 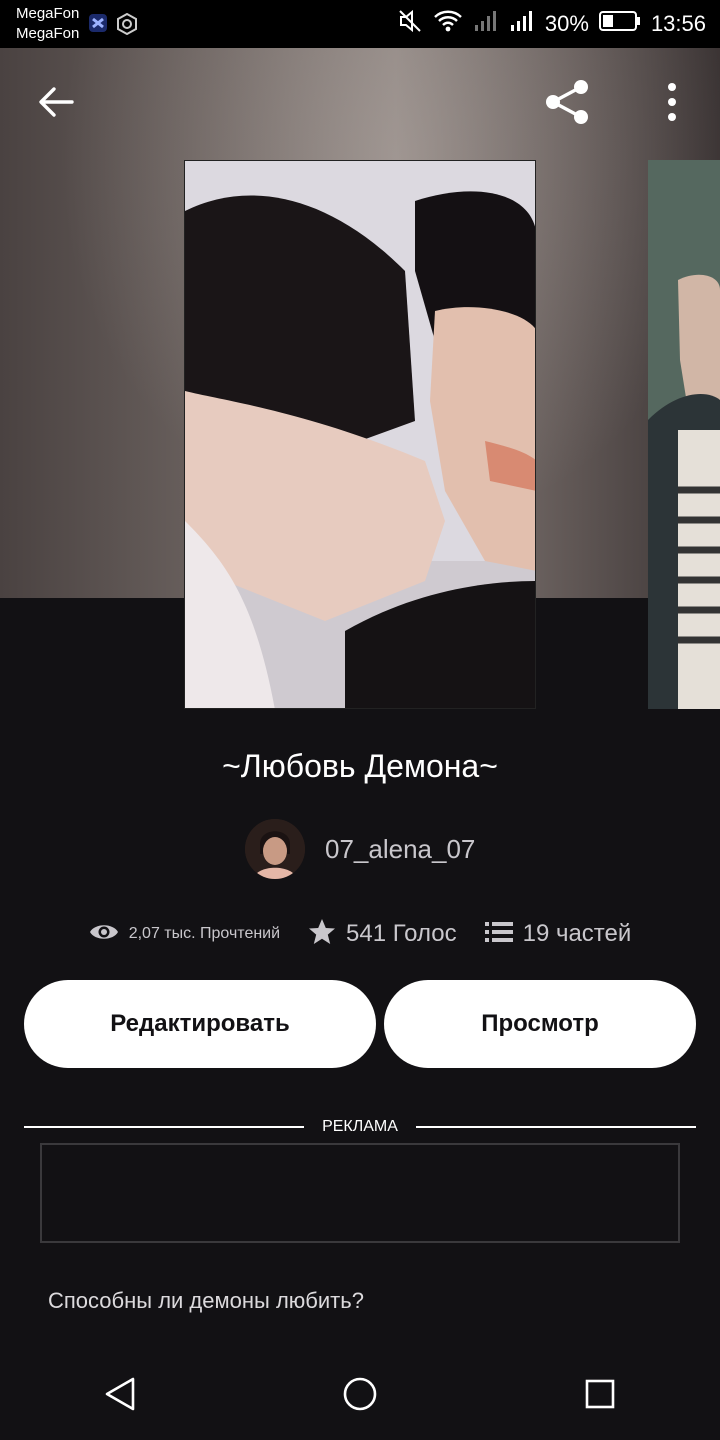 What do you see at coordinates (360, 24) in the screenshot?
I see `status-bar: MegaFon MegaFon 30% 13:56` at bounding box center [360, 24].